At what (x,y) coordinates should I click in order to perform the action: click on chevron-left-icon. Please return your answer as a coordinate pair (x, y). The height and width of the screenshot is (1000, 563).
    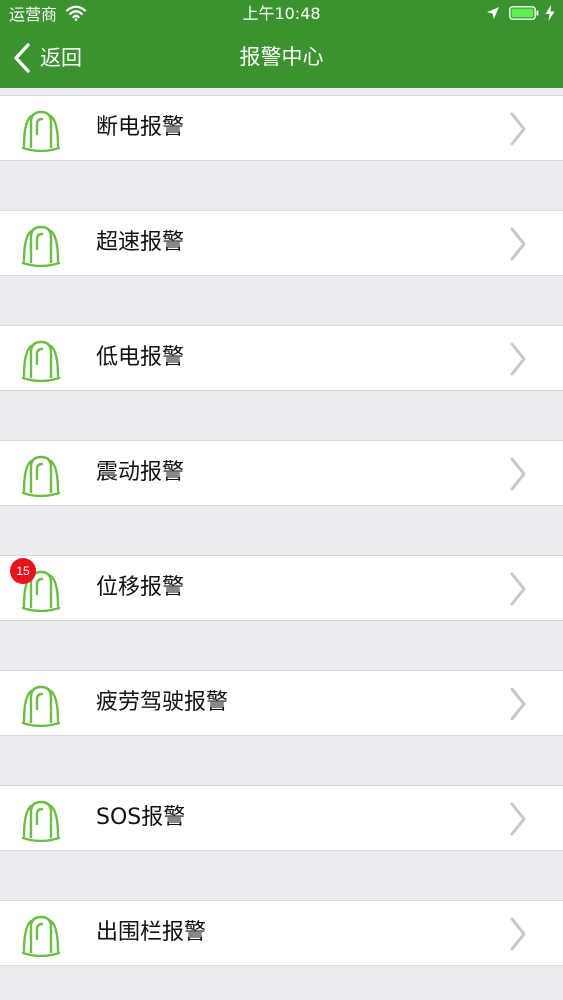
    Looking at the image, I should click on (22, 58).